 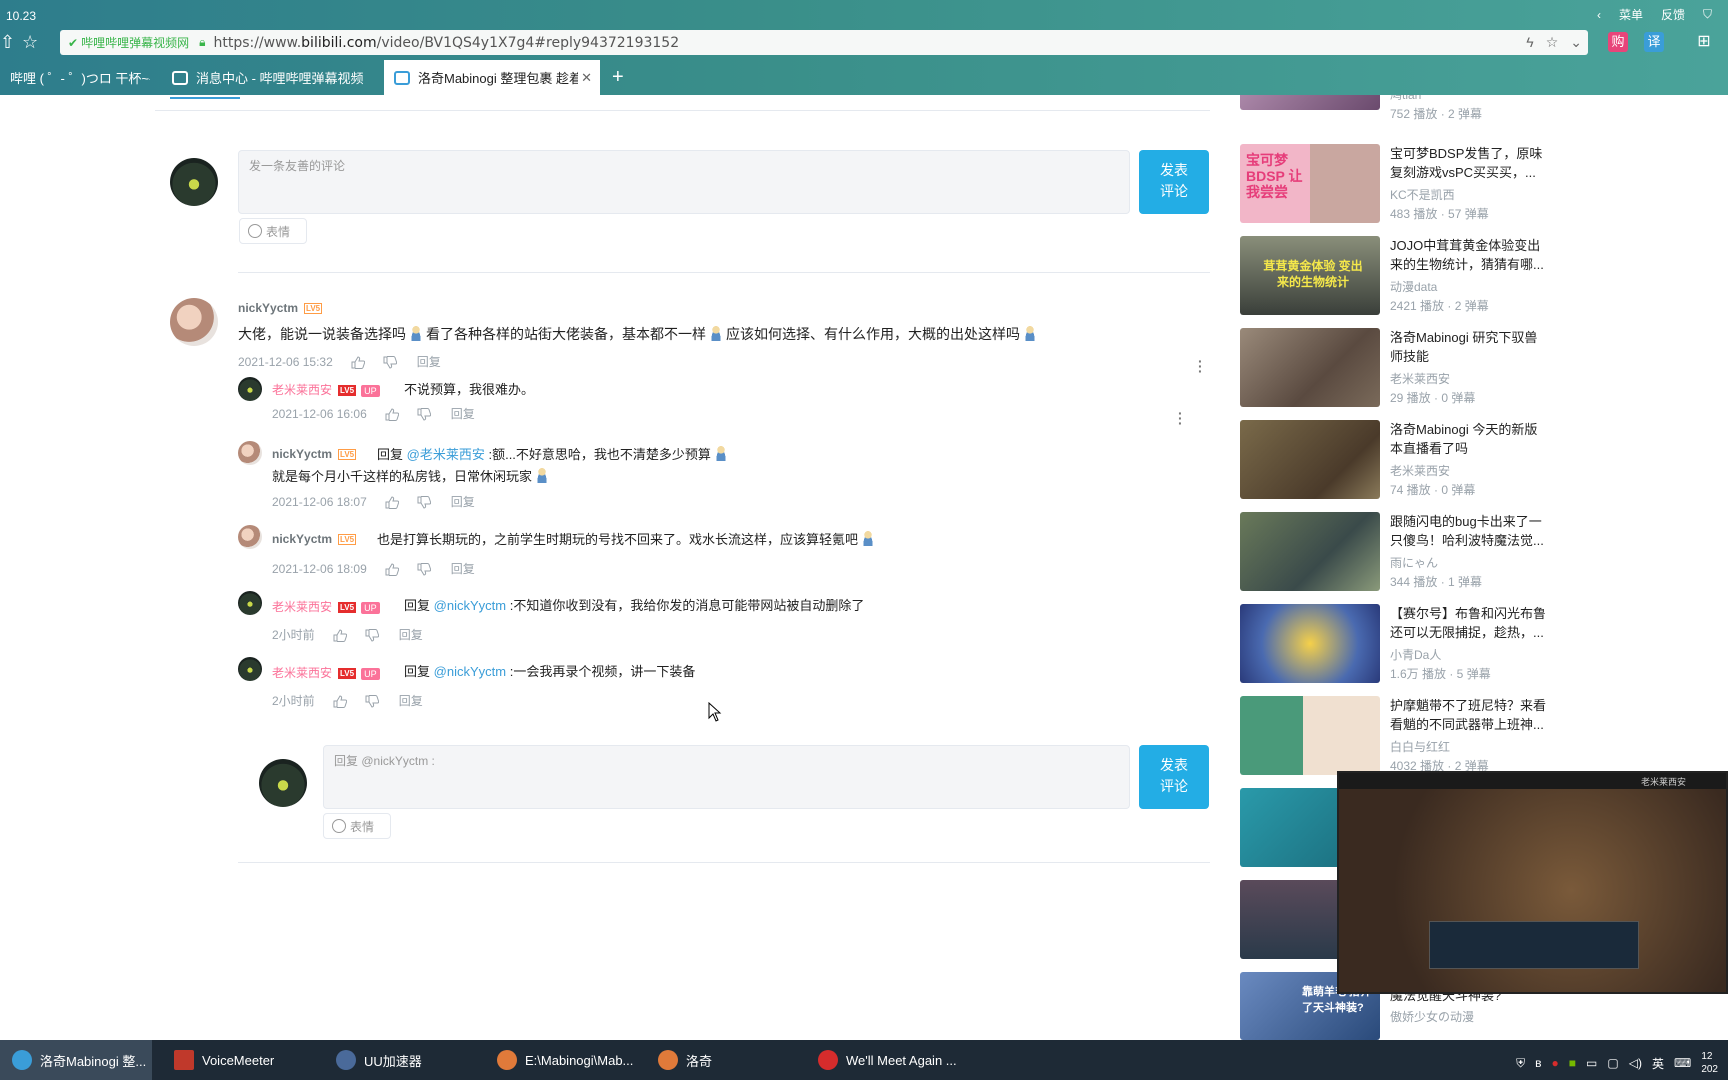 What do you see at coordinates (1576, 42) in the screenshot?
I see `chevron-down-icon: ⌄` at bounding box center [1576, 42].